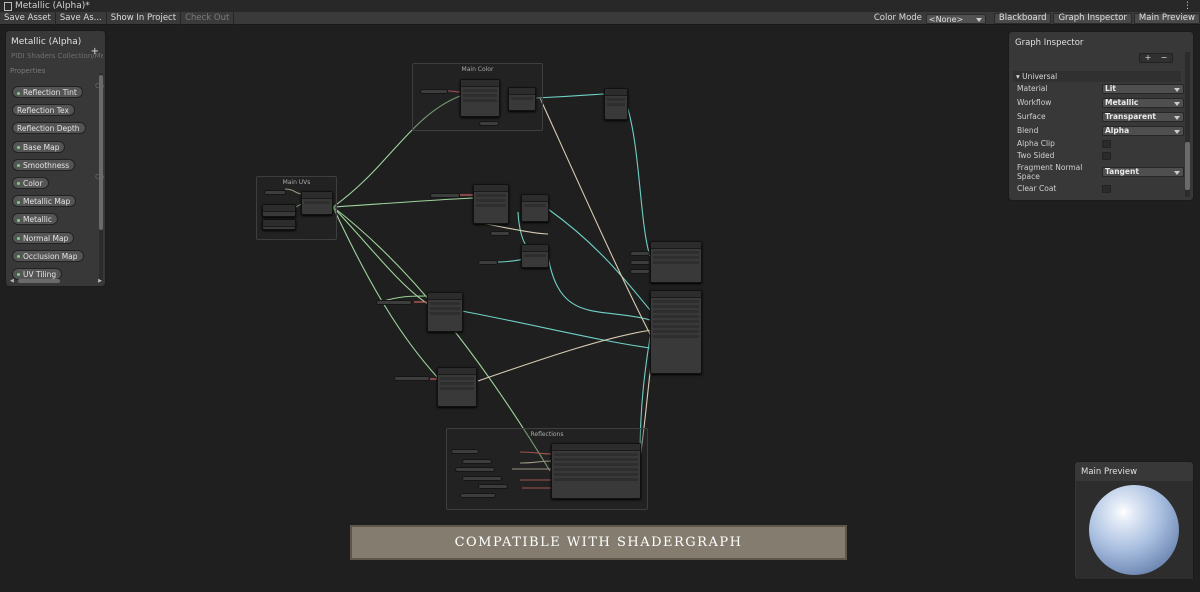 The image size is (1200, 592). What do you see at coordinates (1143, 131) in the screenshot?
I see `inspector-dropdown: Alpha` at bounding box center [1143, 131].